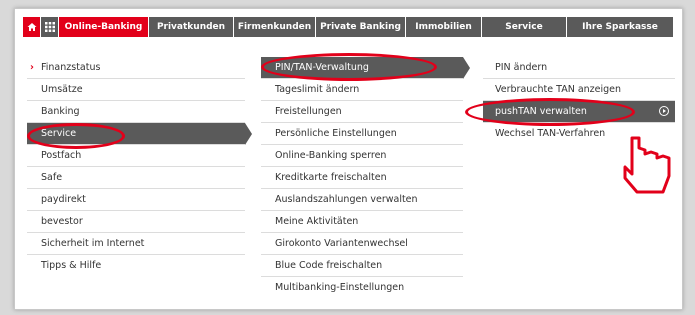  Describe the element at coordinates (136, 68) in the screenshot. I see `menu-item-finanzstatus: › Finanzstatus` at that location.